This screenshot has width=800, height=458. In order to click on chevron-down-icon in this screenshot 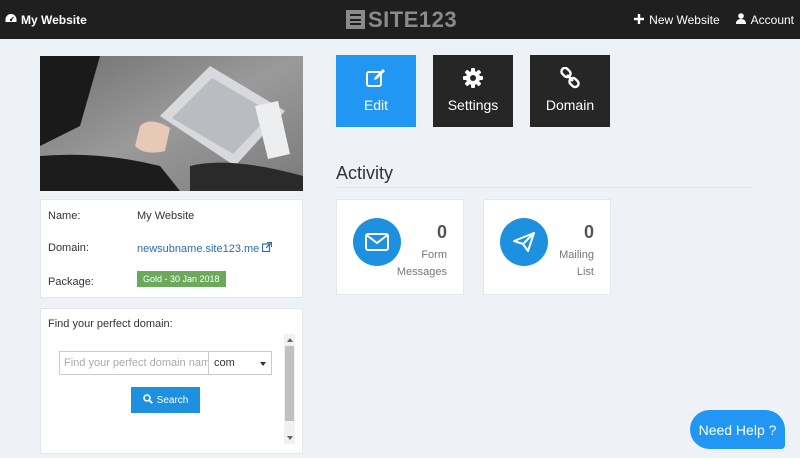, I will do `click(263, 364)`.